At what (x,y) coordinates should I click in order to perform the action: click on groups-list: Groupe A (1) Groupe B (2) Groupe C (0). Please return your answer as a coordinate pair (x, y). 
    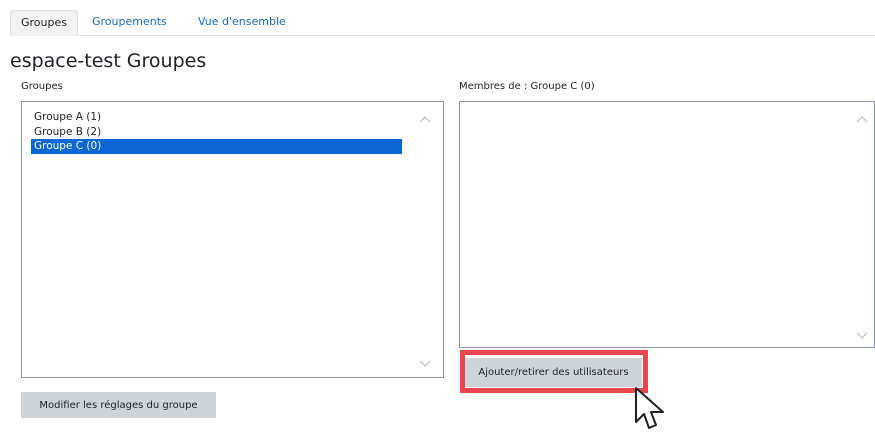
    Looking at the image, I should click on (216, 132).